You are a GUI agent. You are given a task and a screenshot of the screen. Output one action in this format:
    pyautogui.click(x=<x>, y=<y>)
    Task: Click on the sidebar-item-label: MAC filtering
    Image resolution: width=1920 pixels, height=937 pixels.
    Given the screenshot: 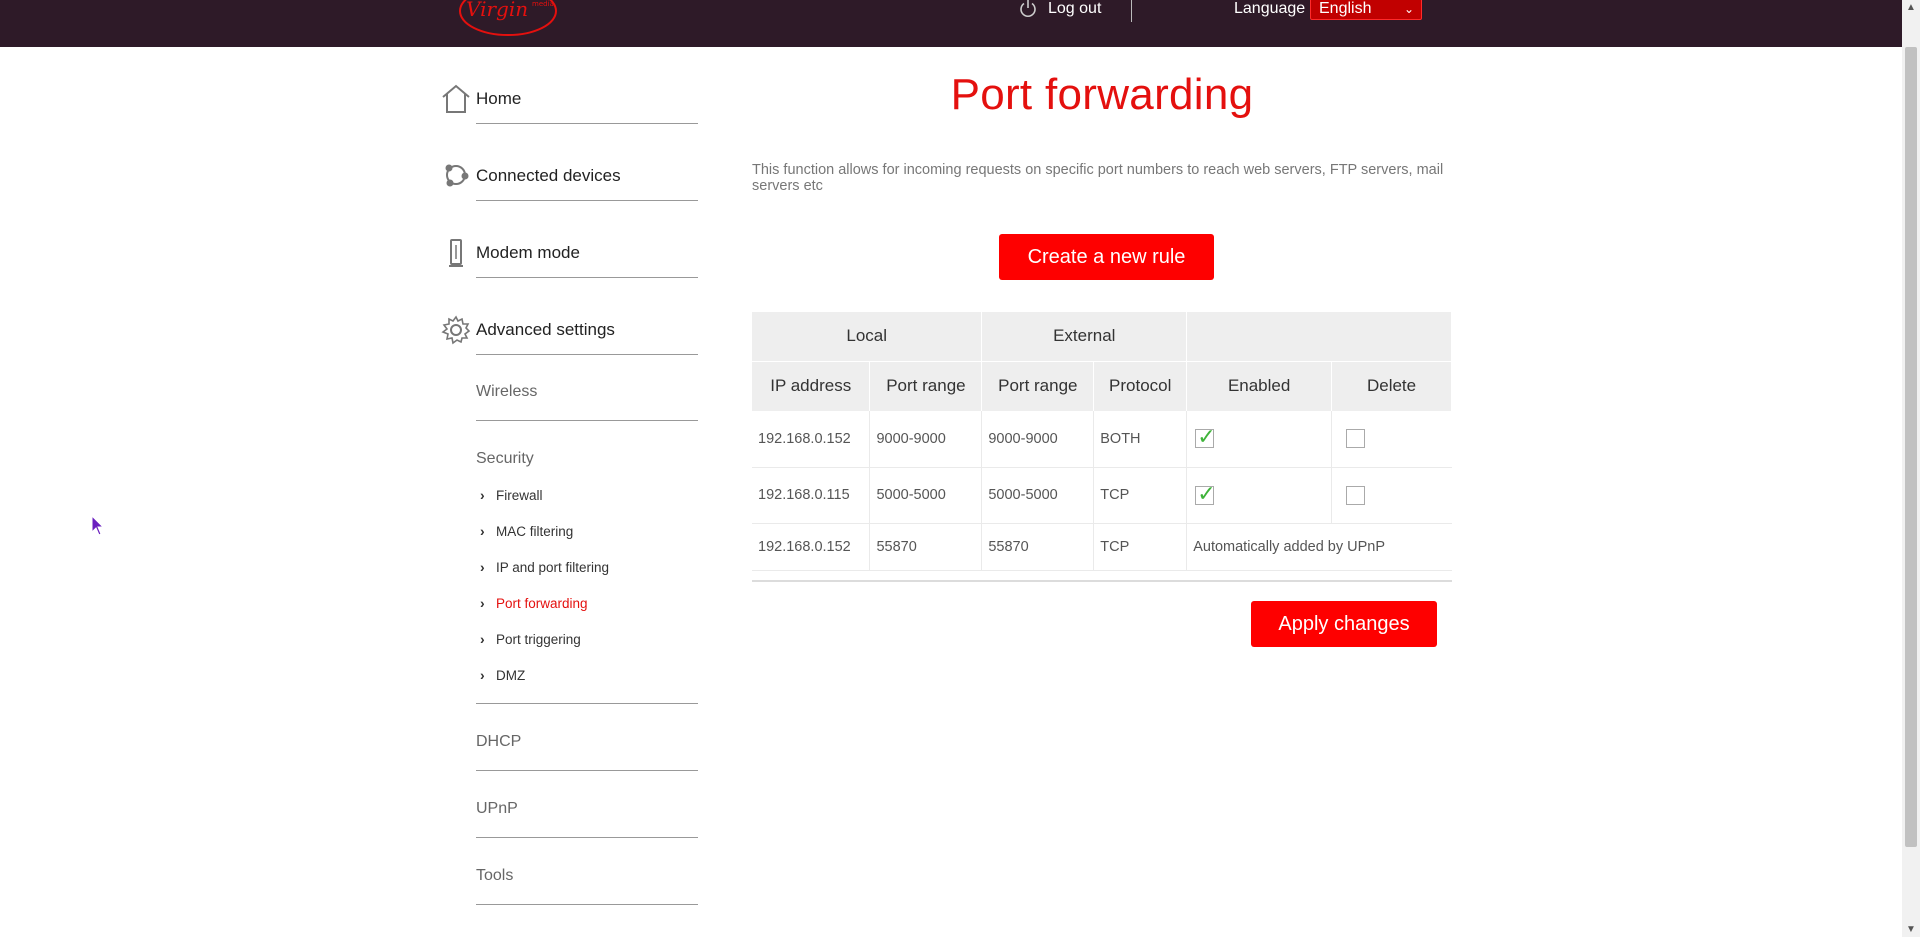 What is the action you would take?
    pyautogui.click(x=535, y=531)
    